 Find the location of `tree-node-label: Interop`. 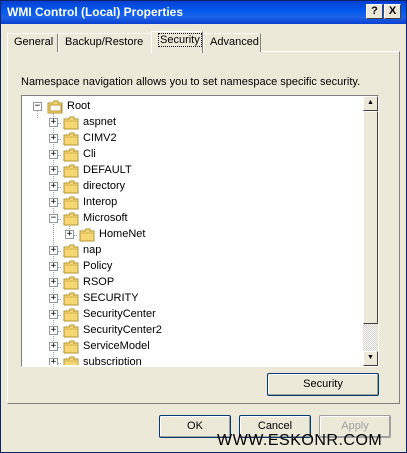

tree-node-label: Interop is located at coordinates (100, 202).